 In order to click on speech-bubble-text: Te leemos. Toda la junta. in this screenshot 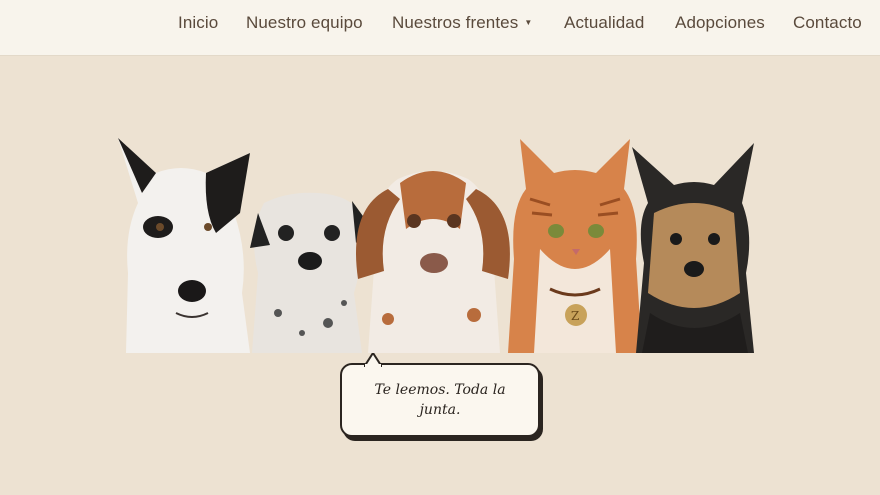, I will do `click(440, 400)`.